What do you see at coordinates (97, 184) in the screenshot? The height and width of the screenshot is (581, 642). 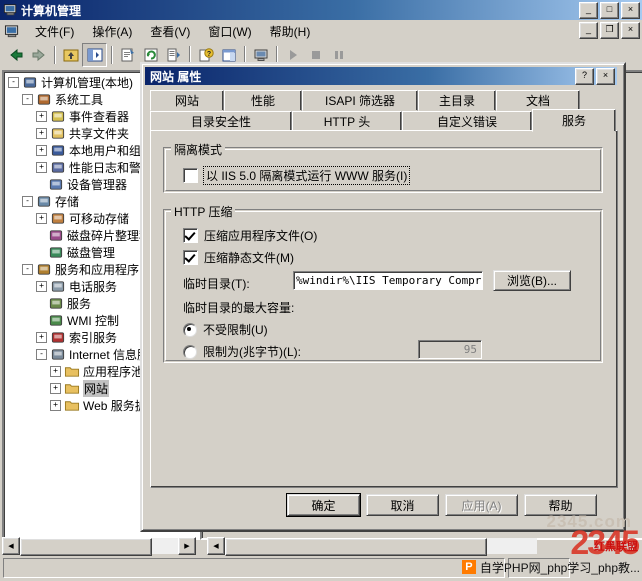 I see `tree-node-label: 设备管理器` at bounding box center [97, 184].